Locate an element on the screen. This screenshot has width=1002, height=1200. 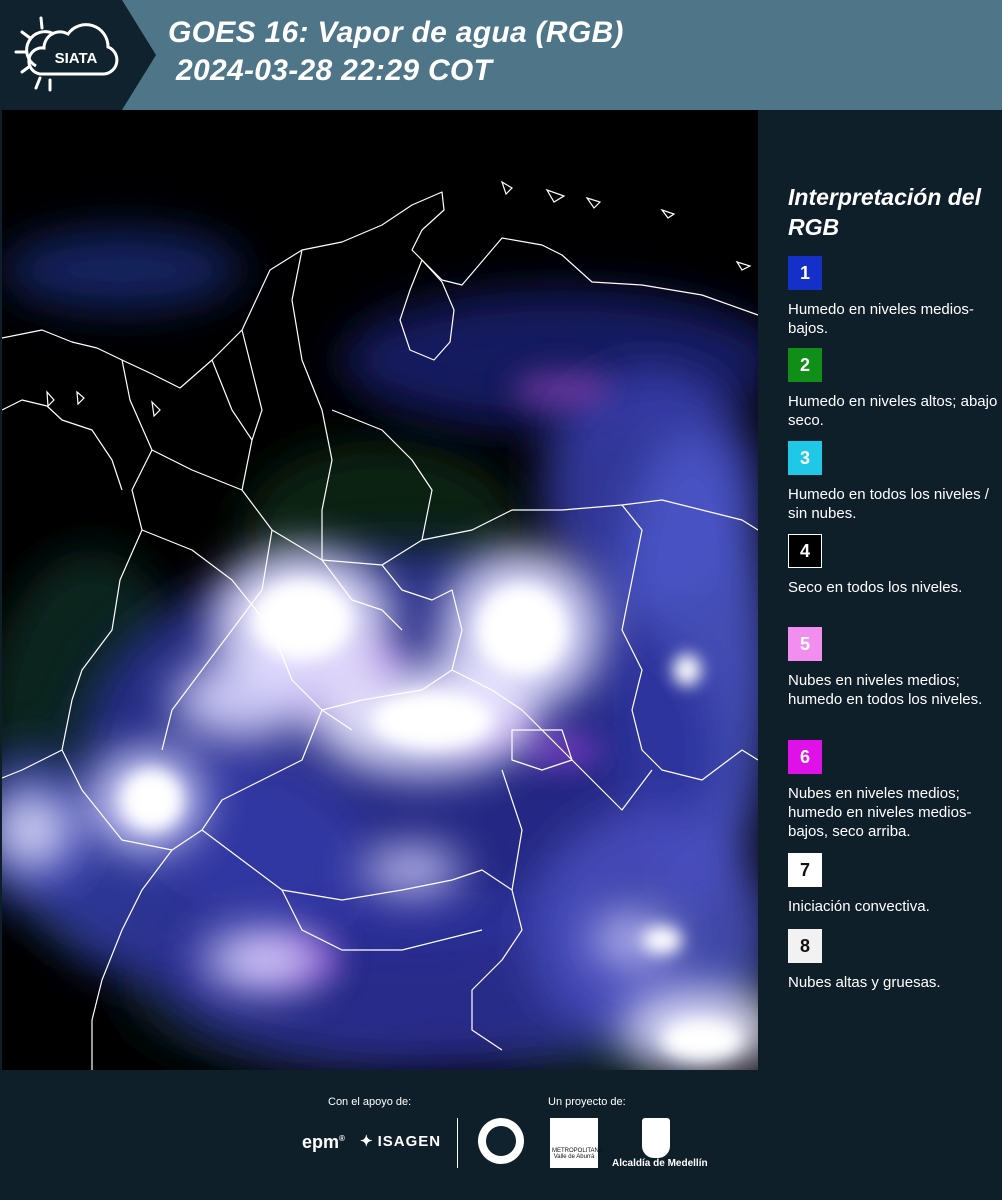
alcaldia-shield-icon is located at coordinates (656, 1138).